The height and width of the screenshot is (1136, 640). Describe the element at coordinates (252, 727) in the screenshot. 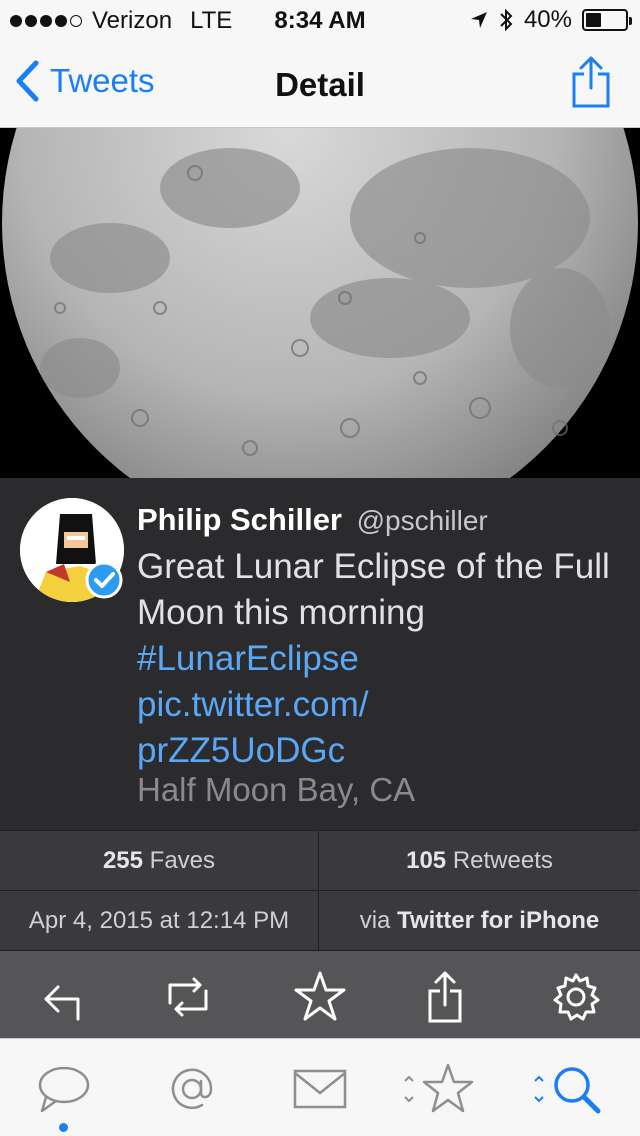

I see `photo-link: pic.twitter.com/prZZ5UoDGc` at that location.